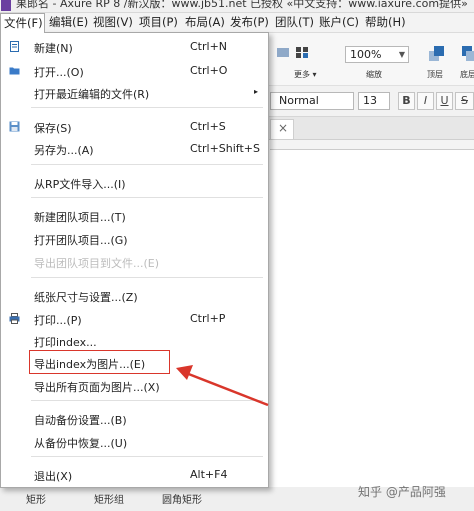  I want to click on menu-project: 项目(P), so click(158, 22).